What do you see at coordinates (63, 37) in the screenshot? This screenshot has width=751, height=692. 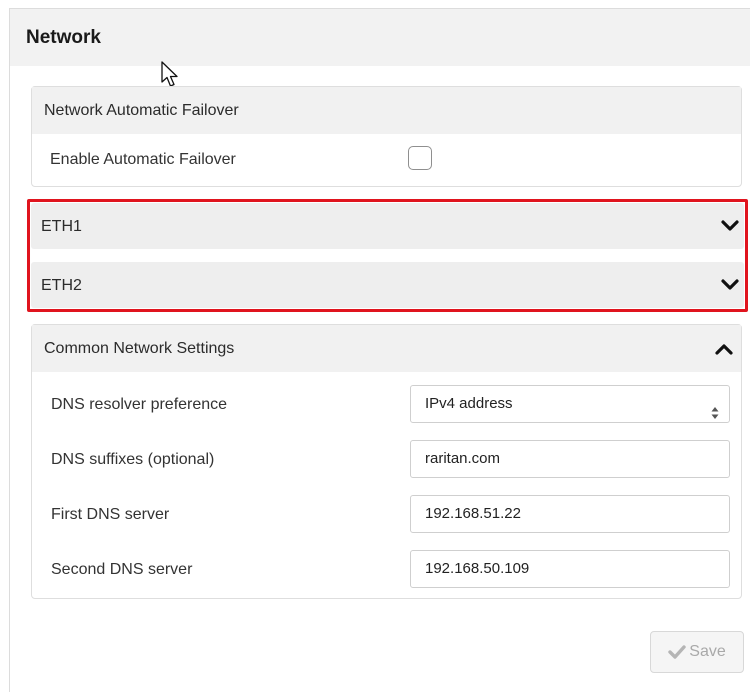 I see `page-title: Network` at bounding box center [63, 37].